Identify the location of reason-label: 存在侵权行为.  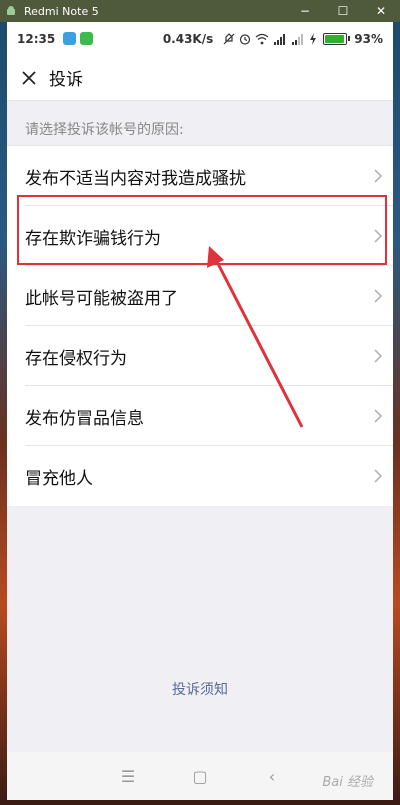
(76, 358).